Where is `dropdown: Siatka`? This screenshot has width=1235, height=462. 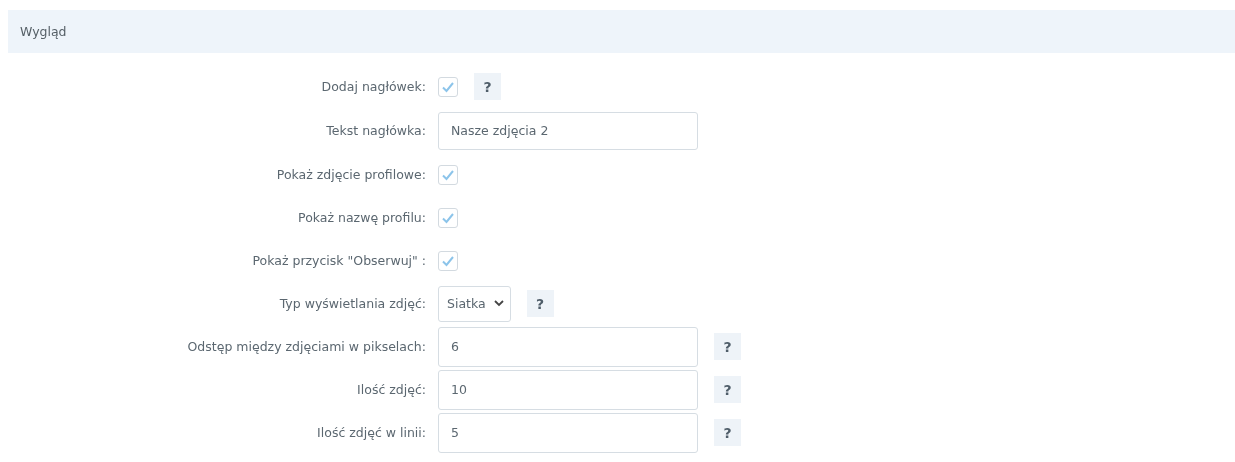 dropdown: Siatka is located at coordinates (474, 303).